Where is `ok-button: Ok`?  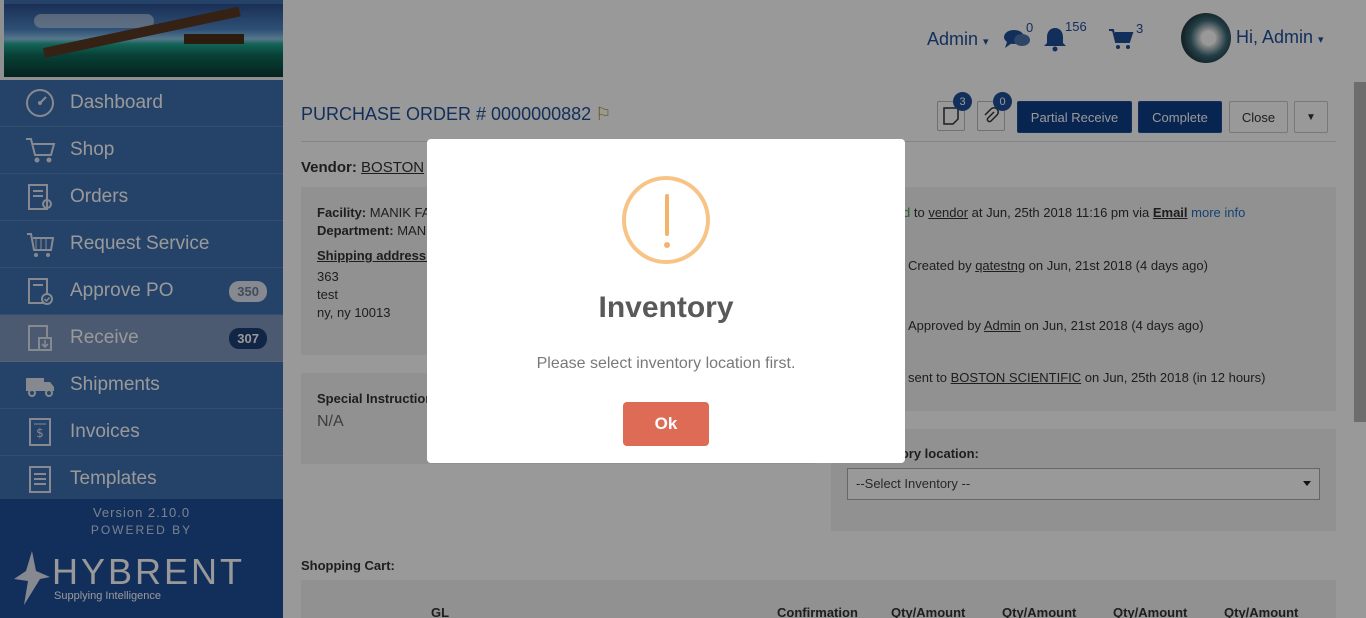
ok-button: Ok is located at coordinates (666, 424).